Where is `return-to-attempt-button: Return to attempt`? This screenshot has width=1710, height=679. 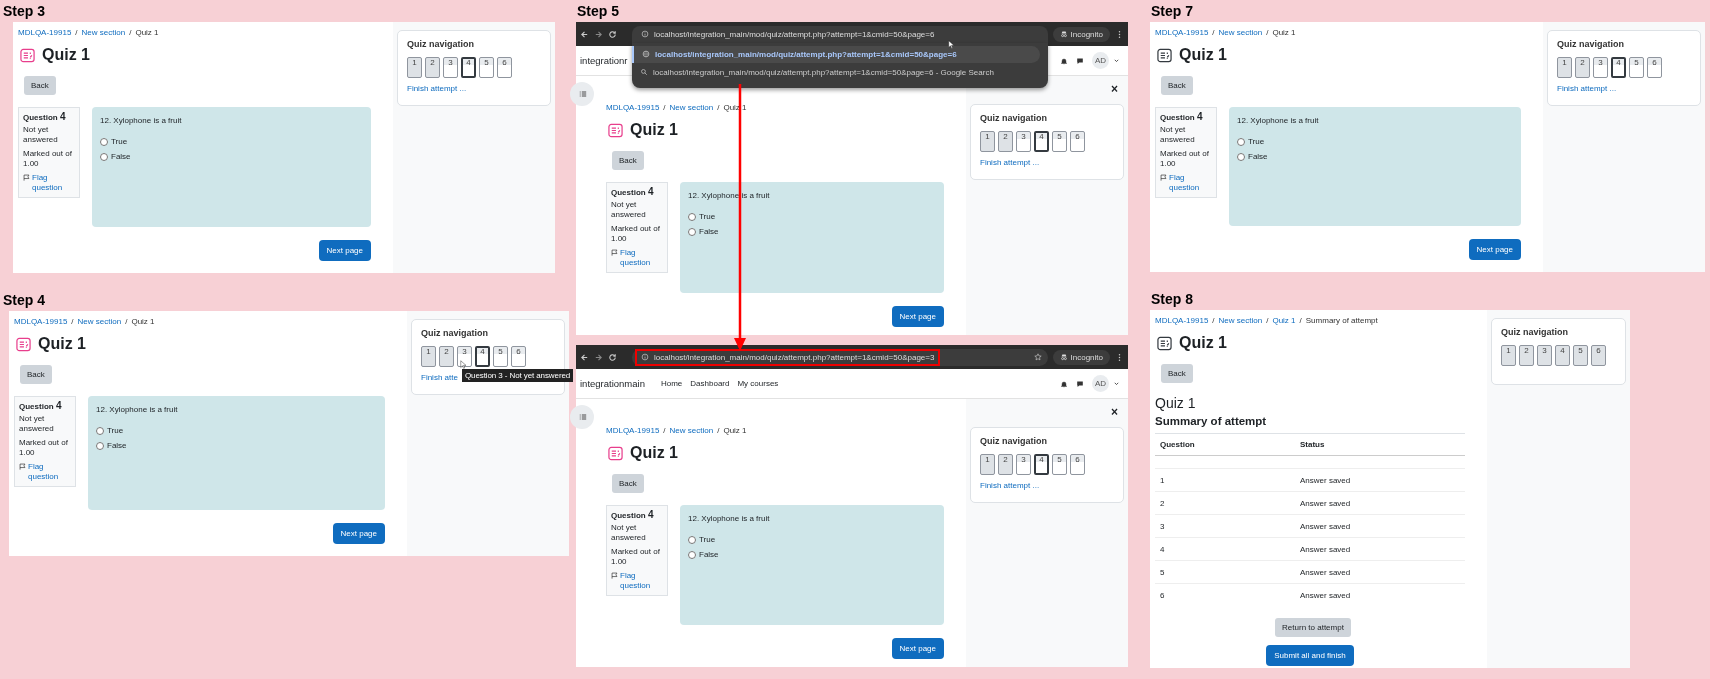
return-to-attempt-button: Return to attempt is located at coordinates (1313, 627).